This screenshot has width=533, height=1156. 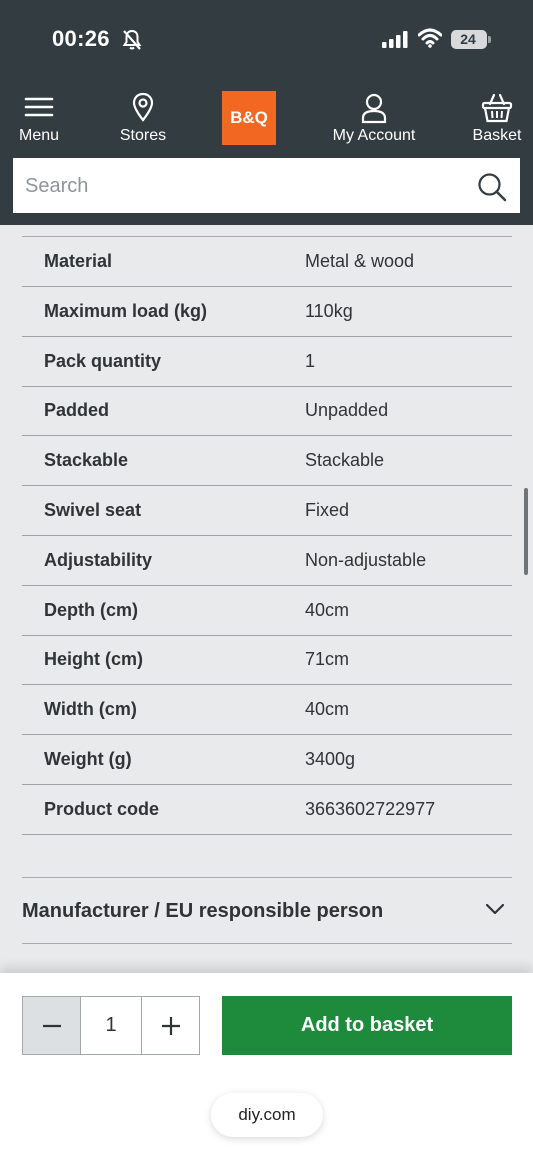 I want to click on spec-label: Depth (cm), so click(x=91, y=609).